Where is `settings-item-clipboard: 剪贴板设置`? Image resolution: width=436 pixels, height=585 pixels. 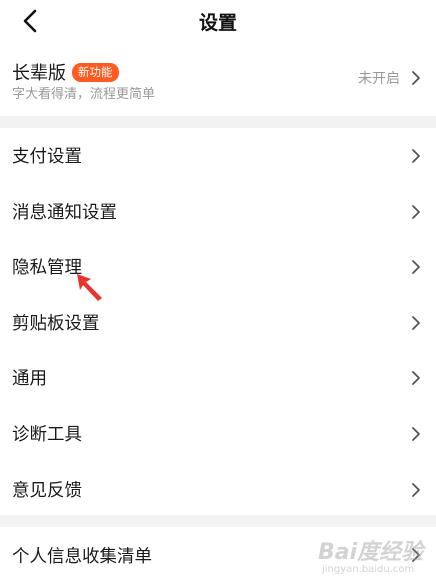
settings-item-clipboard: 剪贴板设置 is located at coordinates (218, 322).